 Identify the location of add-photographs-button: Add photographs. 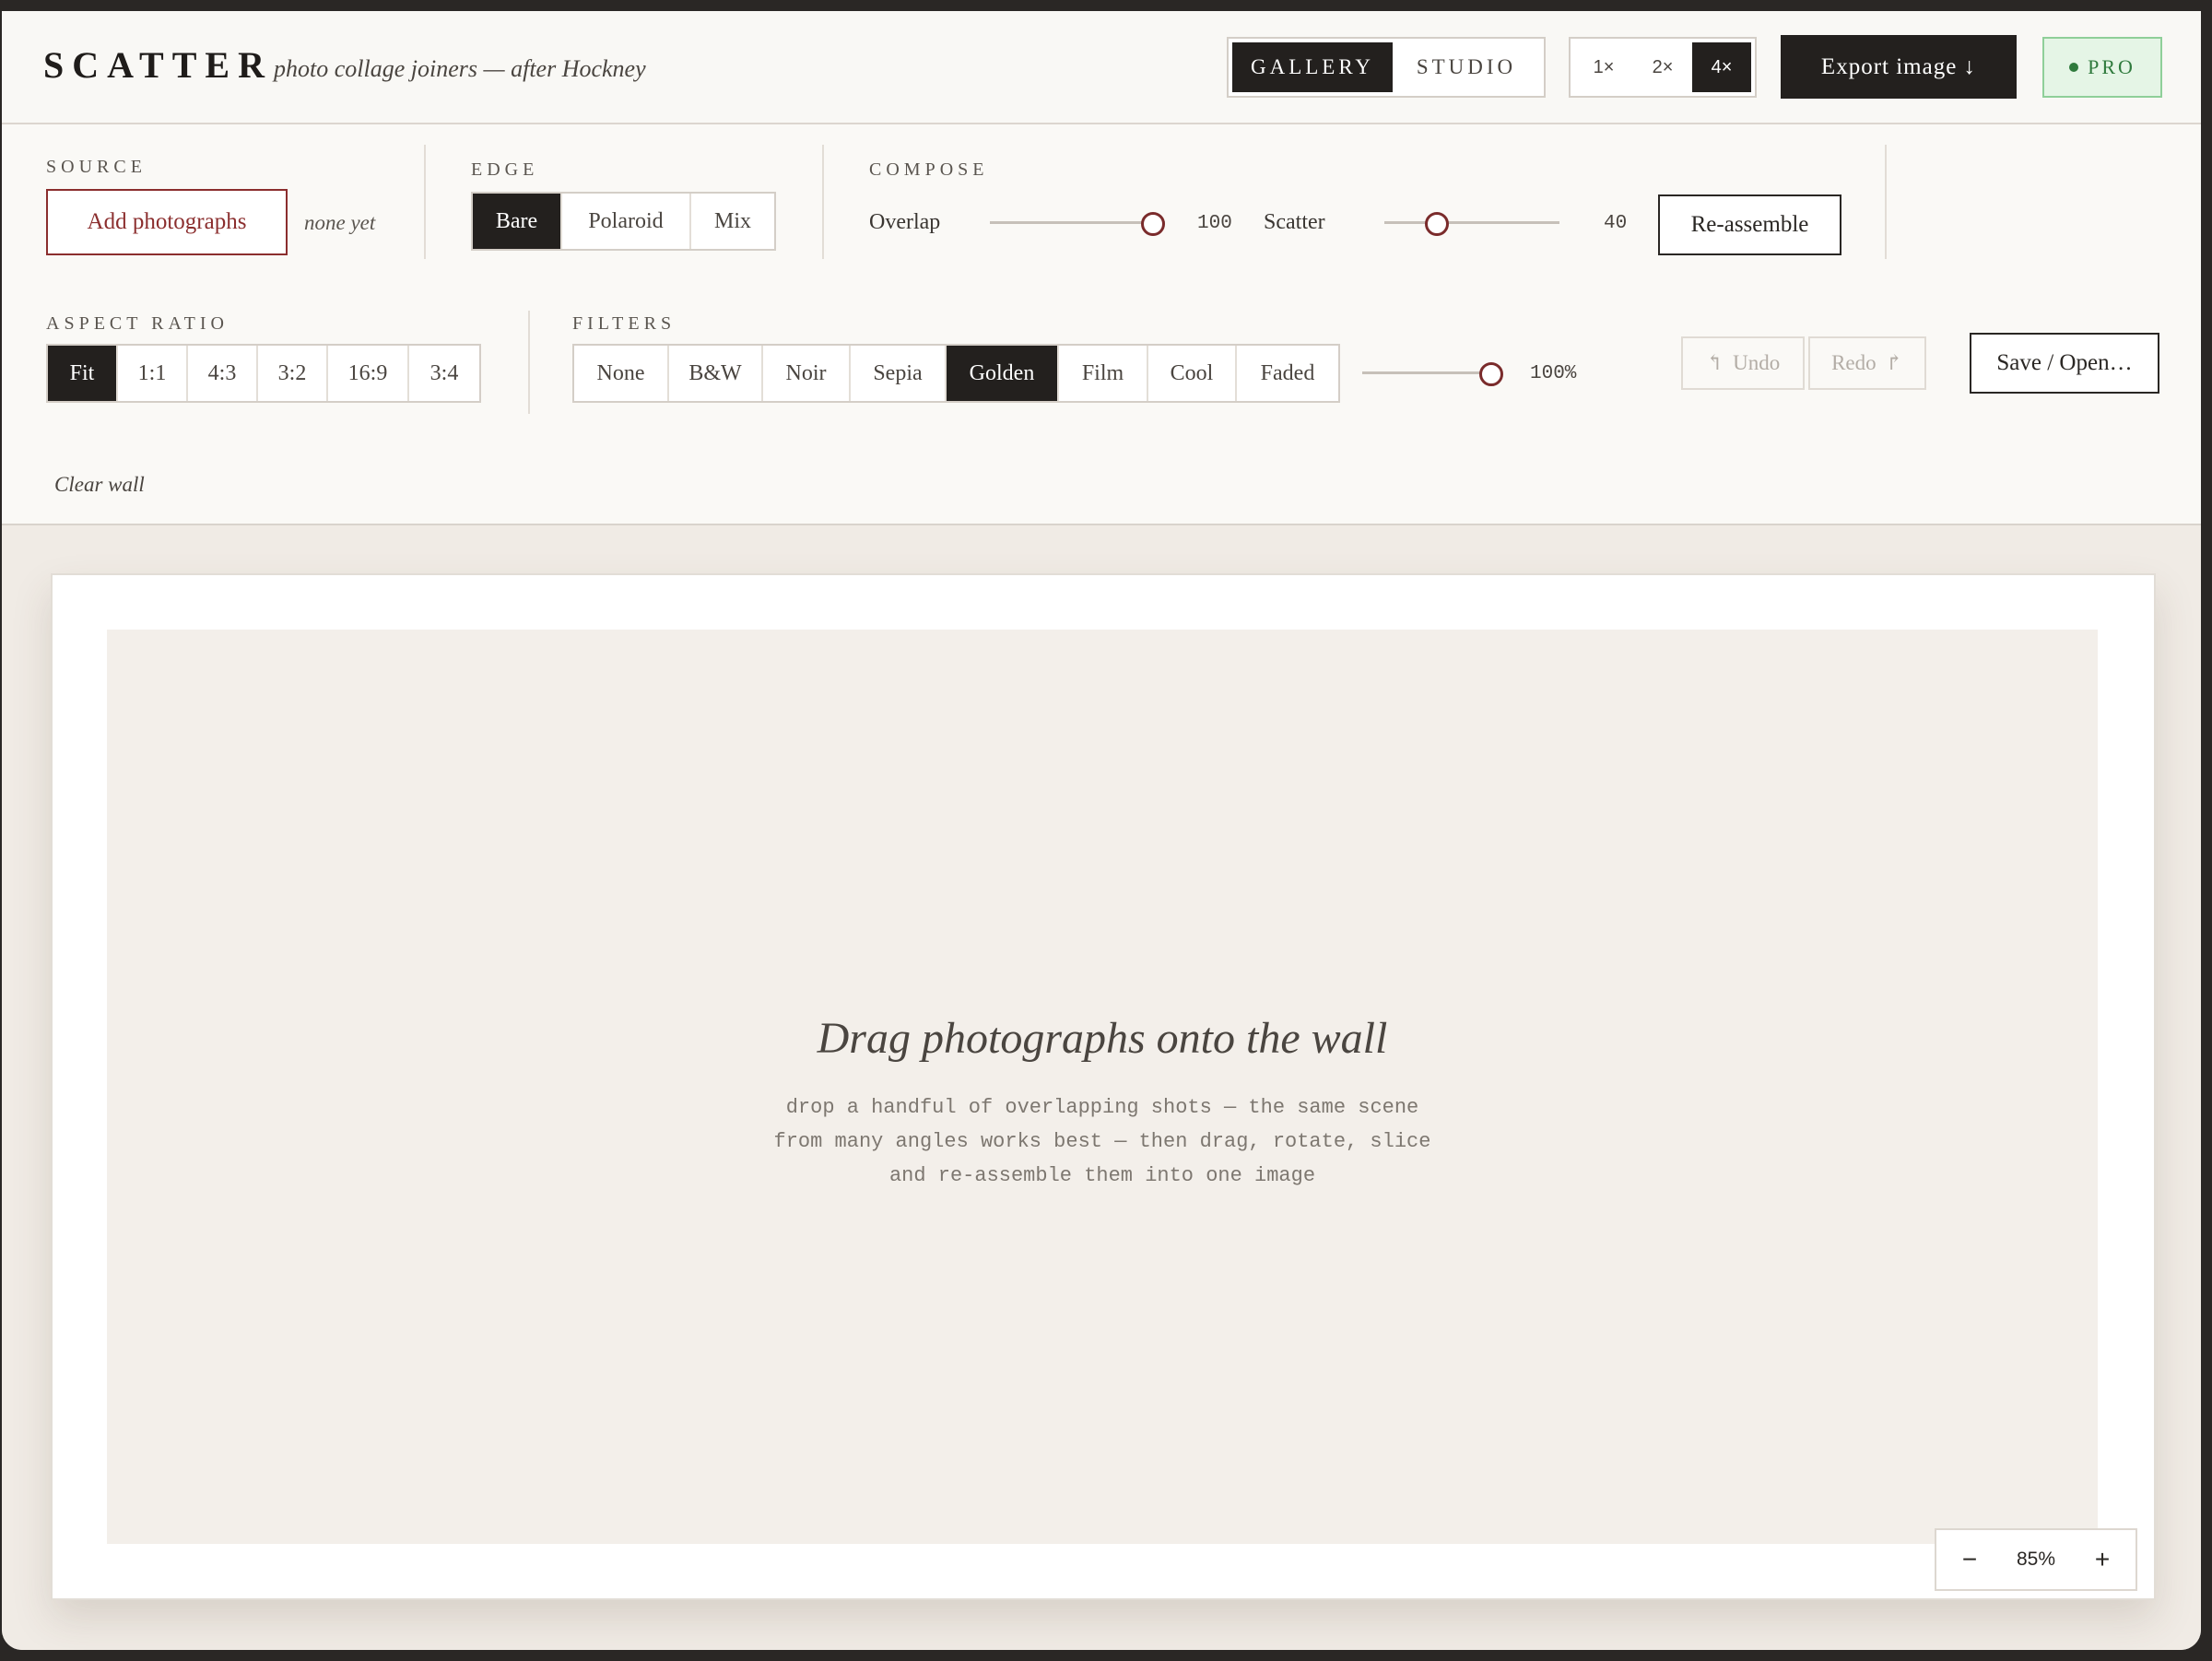
(167, 222).